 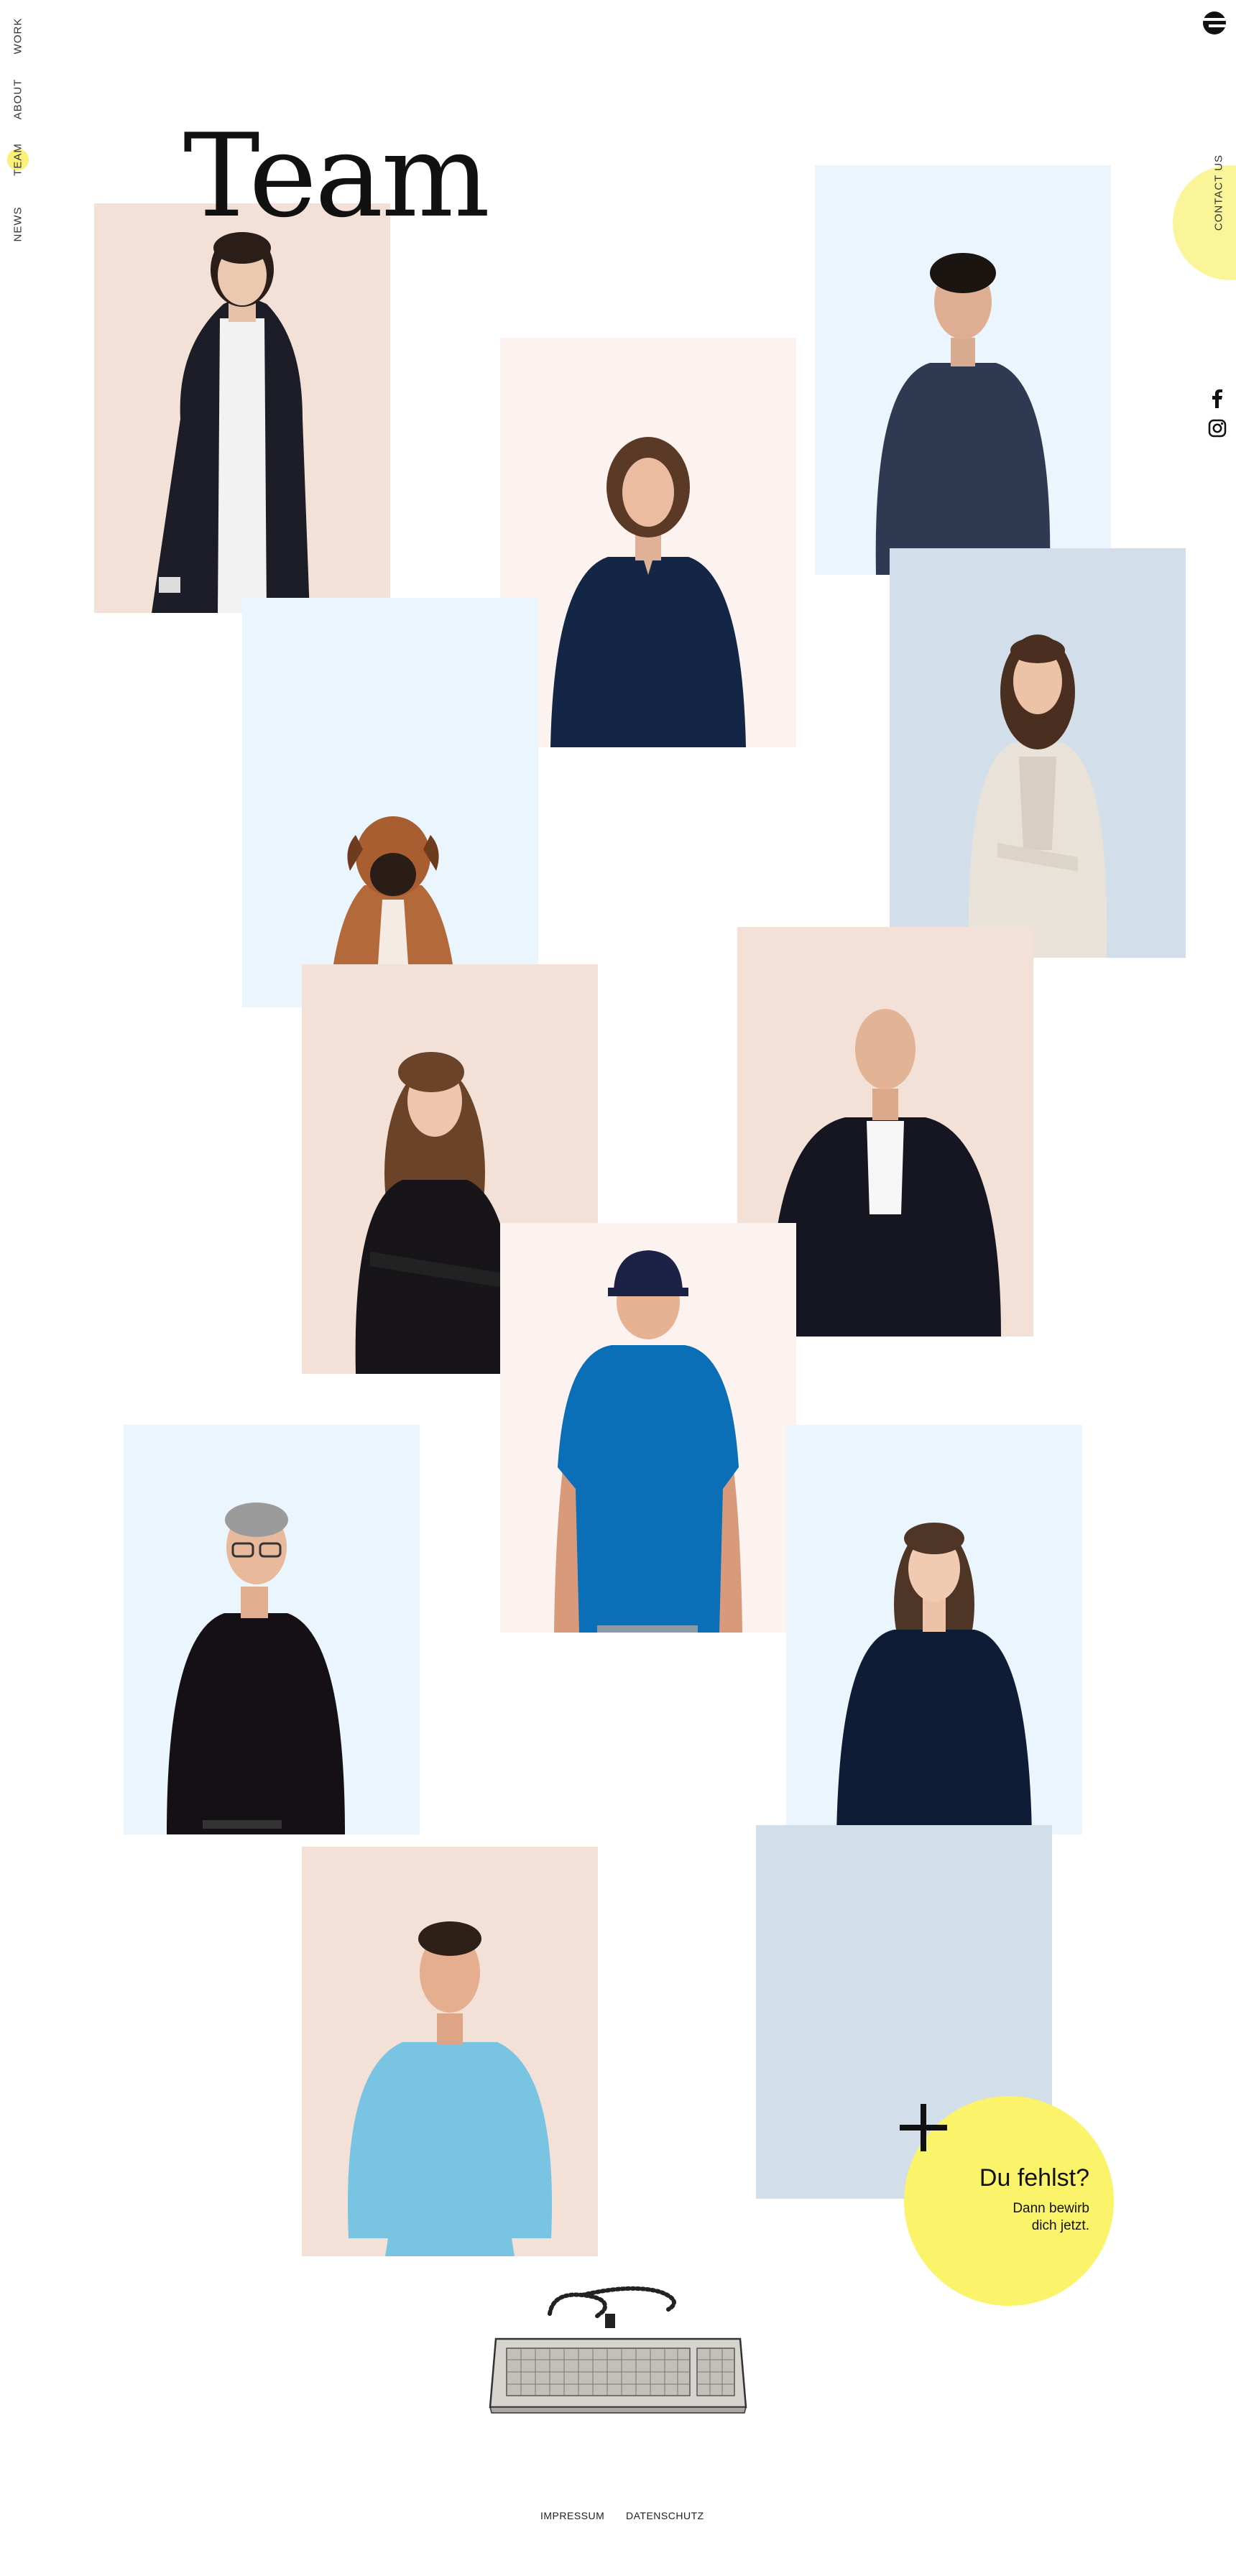 I want to click on portrait-woman-navy-blouse, so click(x=648, y=592).